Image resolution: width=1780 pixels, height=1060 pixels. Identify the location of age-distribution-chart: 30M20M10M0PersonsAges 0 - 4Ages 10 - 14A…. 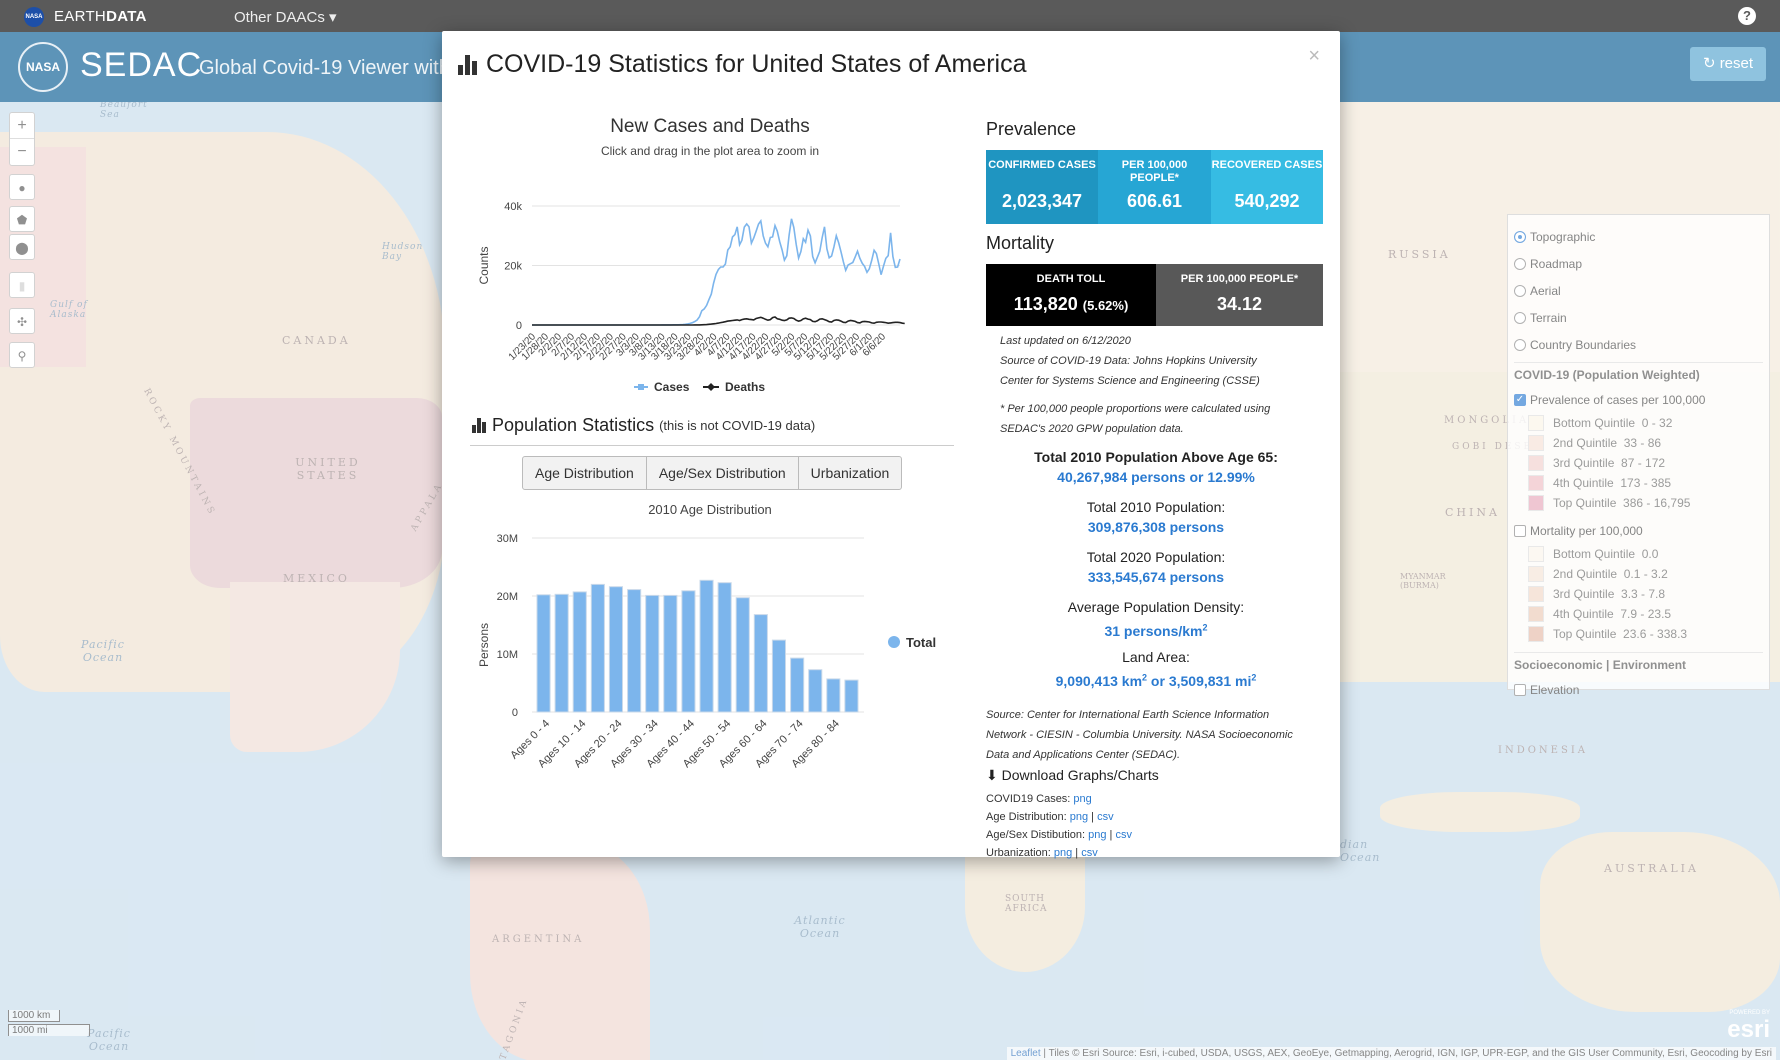
(710, 664).